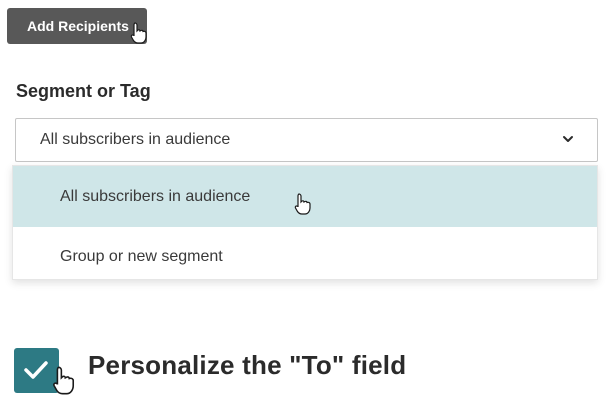 The width and height of the screenshot is (611, 418). What do you see at coordinates (155, 196) in the screenshot?
I see `dropdown-option-label: All subscribers in audience` at bounding box center [155, 196].